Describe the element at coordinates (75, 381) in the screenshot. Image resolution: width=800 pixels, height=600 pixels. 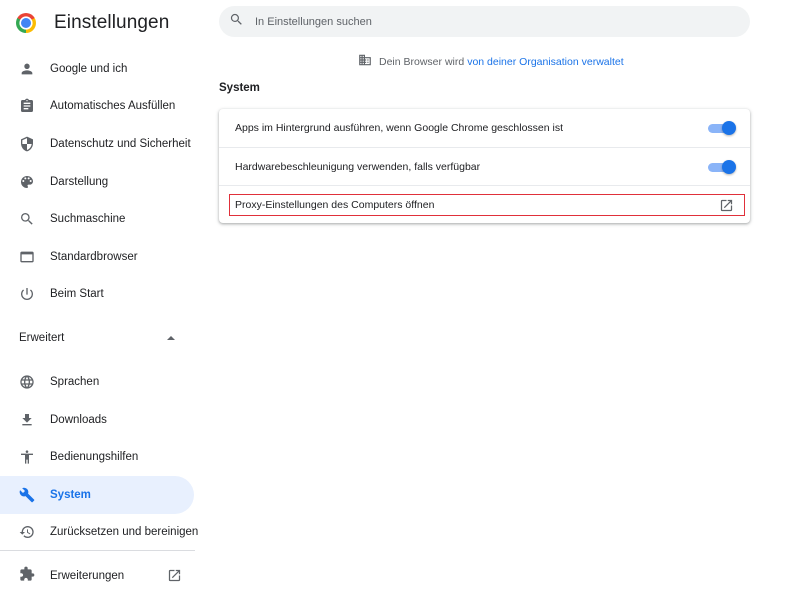
I see `sidebar-item-label: Sprachen` at that location.